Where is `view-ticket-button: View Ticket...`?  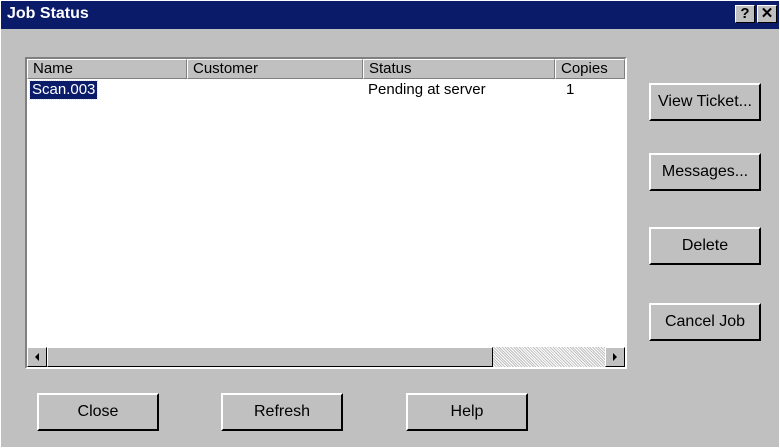
view-ticket-button: View Ticket... is located at coordinates (705, 102).